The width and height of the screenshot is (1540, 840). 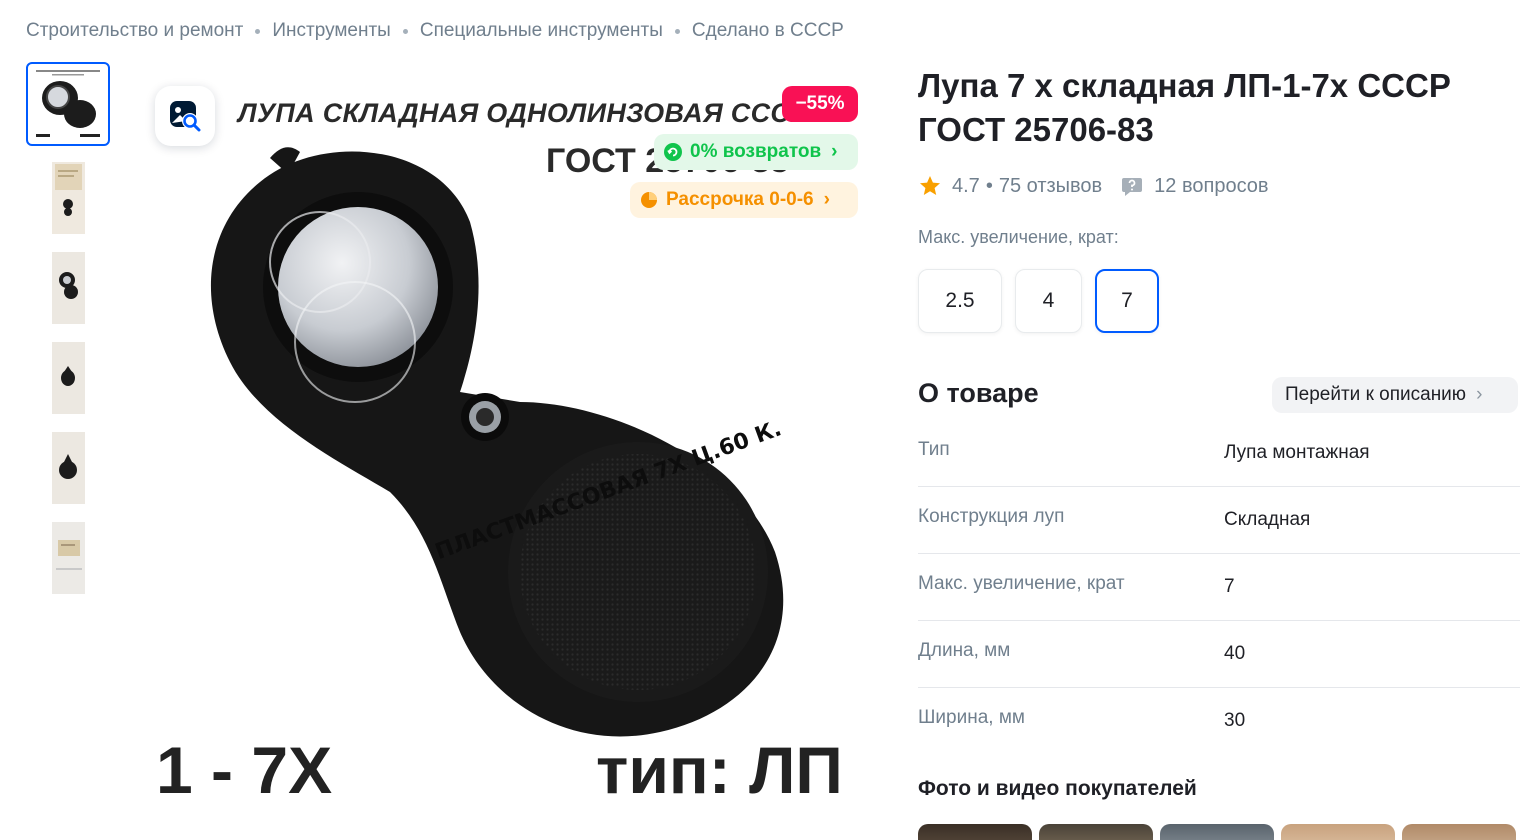 What do you see at coordinates (978, 393) in the screenshot?
I see `about-title: О товаре` at bounding box center [978, 393].